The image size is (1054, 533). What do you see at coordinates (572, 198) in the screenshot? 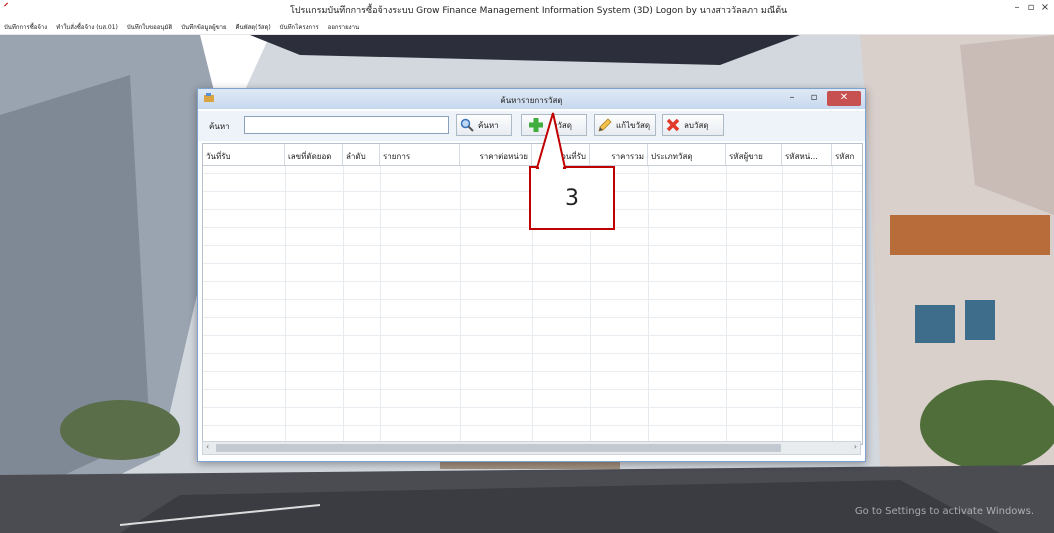
I see `callout-step-number: 3` at bounding box center [572, 198].